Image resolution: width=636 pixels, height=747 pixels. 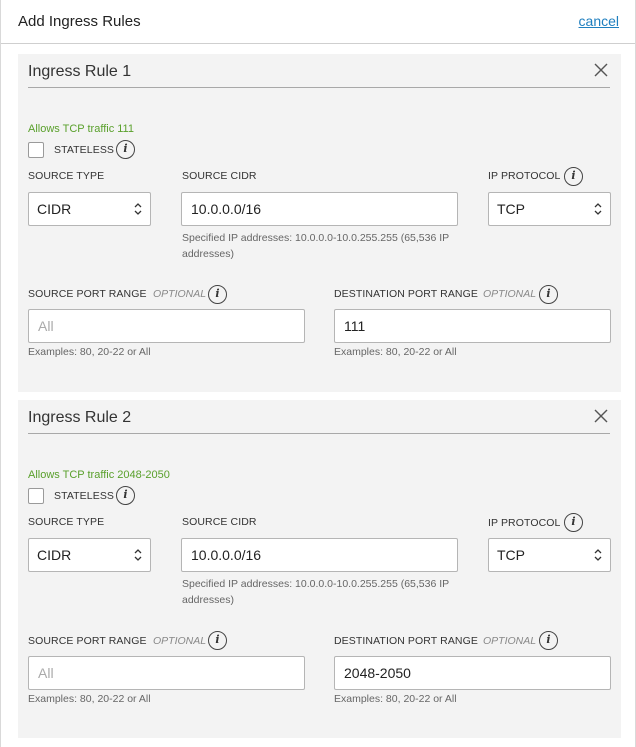 What do you see at coordinates (81, 129) in the screenshot?
I see `rule-description: Allows TCP traffic 111` at bounding box center [81, 129].